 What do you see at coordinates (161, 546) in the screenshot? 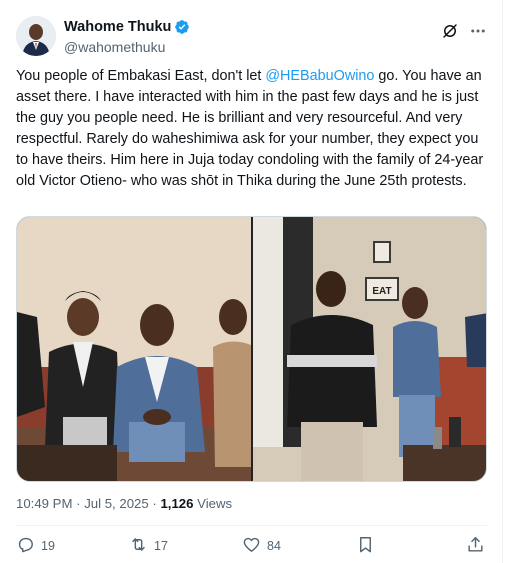
I see `repost-count: 17` at bounding box center [161, 546].